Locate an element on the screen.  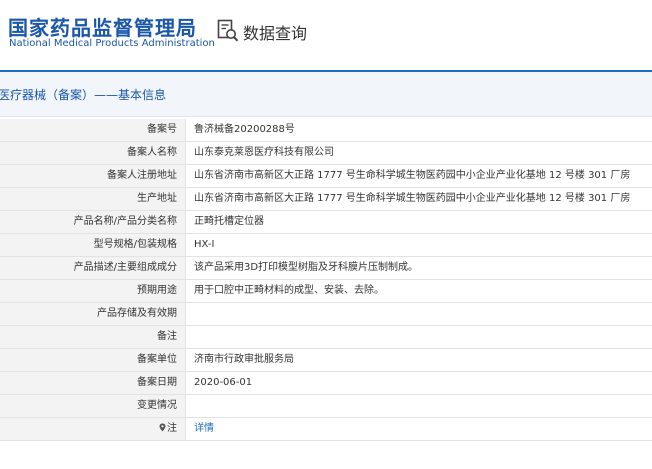
table-row: 预期用途 用于口腔中正畸材料的成型、安装、去除。 is located at coordinates (326, 291).